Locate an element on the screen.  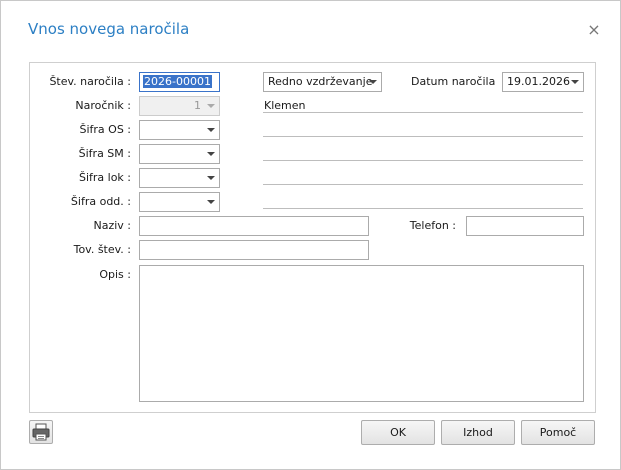
sifra-odd-label: Šifra odd. : is located at coordinates (100, 201).